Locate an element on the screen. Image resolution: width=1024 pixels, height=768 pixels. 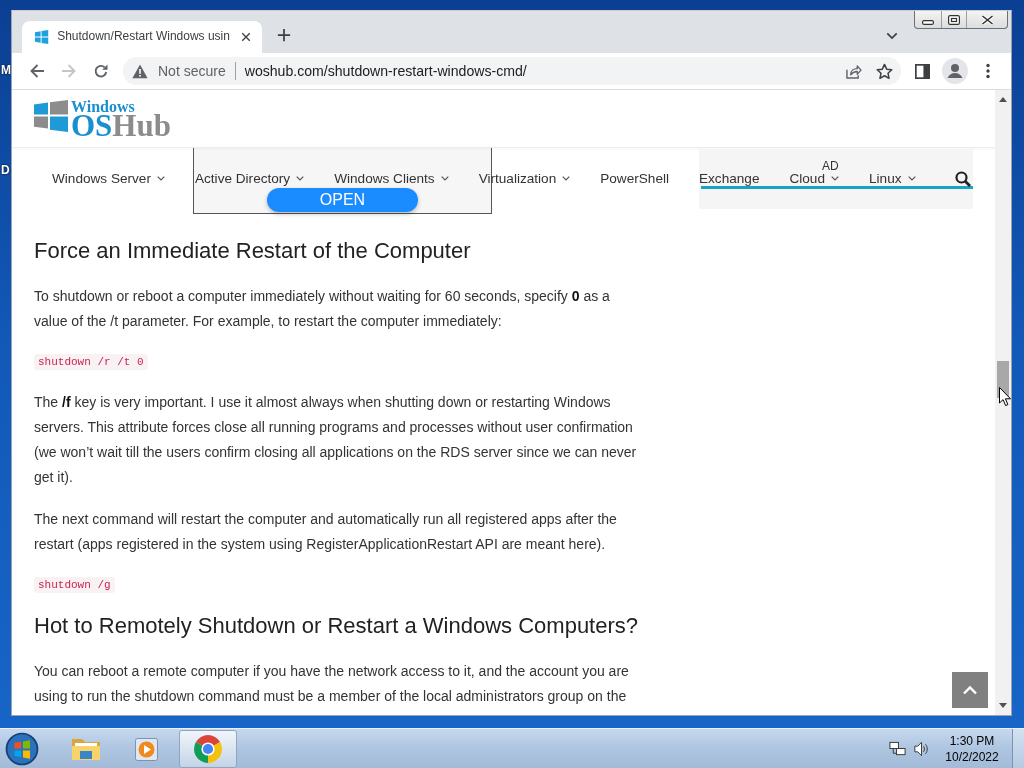
article-paragraph: To shutdown or reboot a computer immediately without waiting for 60 seconds, specify 0 as a value of the /t parameter. For example, to restart the computer immediately: is located at coordinates (322, 309).